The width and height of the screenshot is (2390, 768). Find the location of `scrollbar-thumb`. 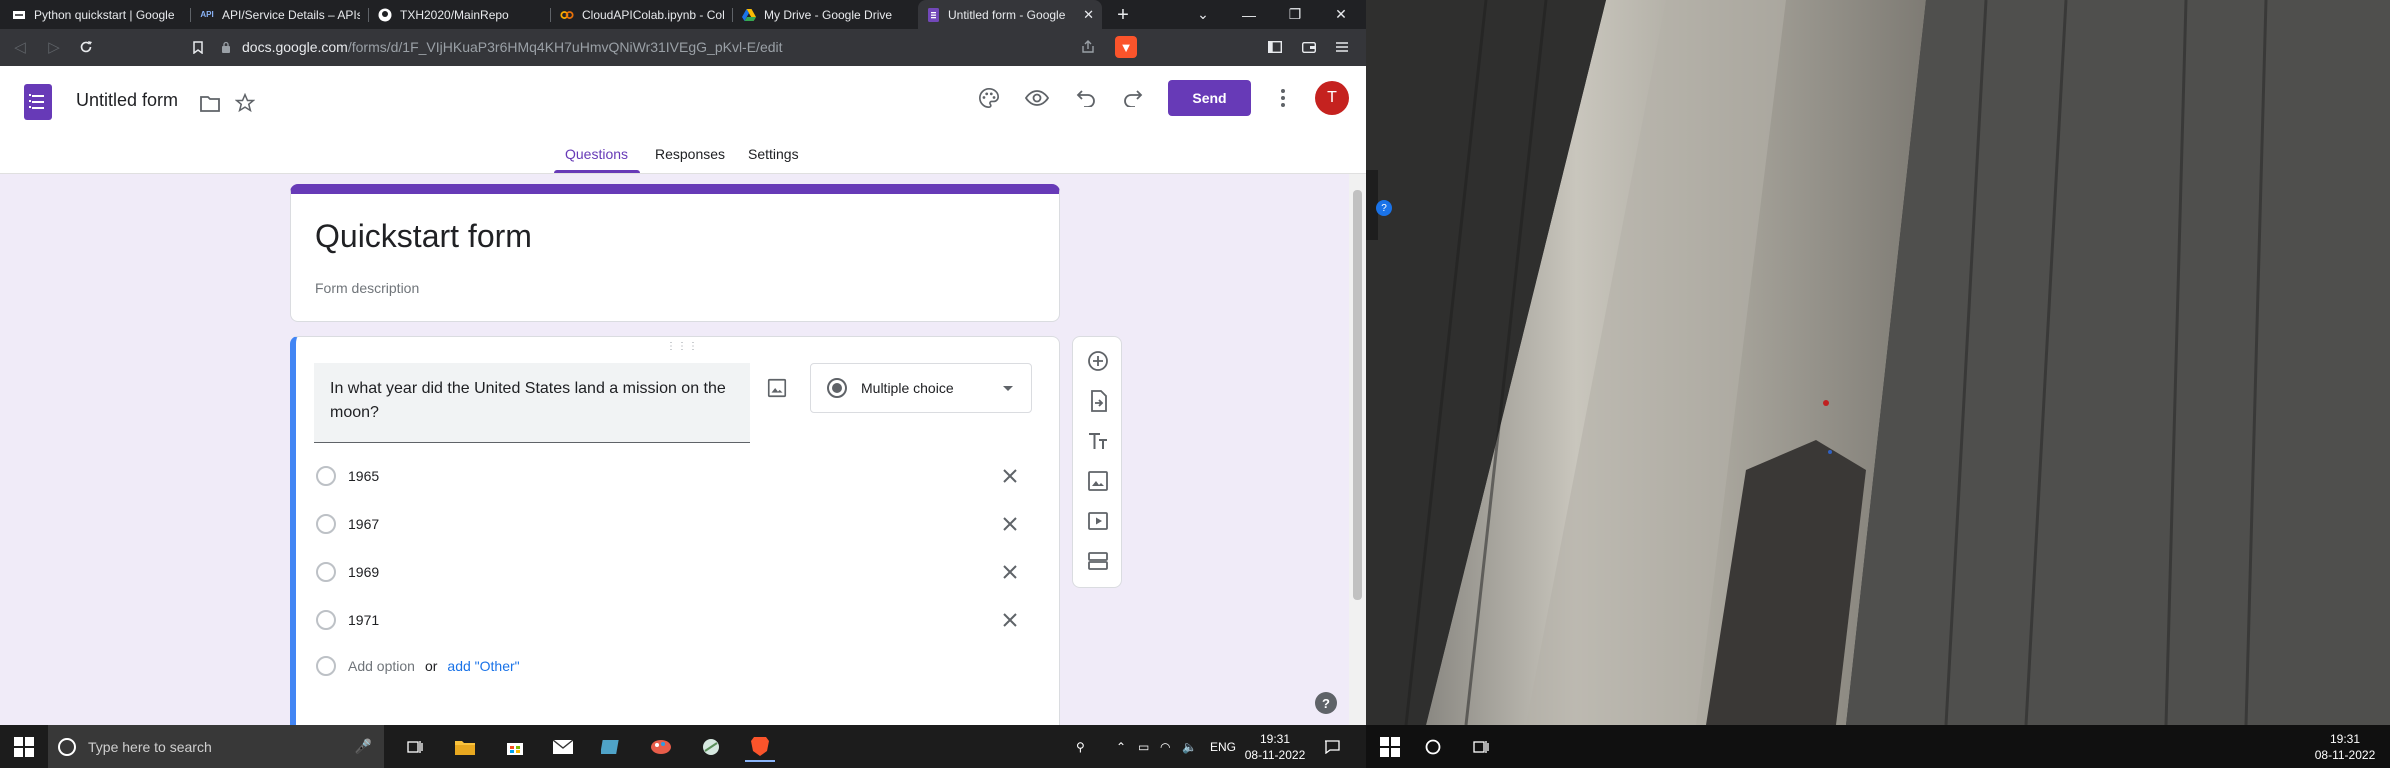

scrollbar-thumb is located at coordinates (1357, 395).